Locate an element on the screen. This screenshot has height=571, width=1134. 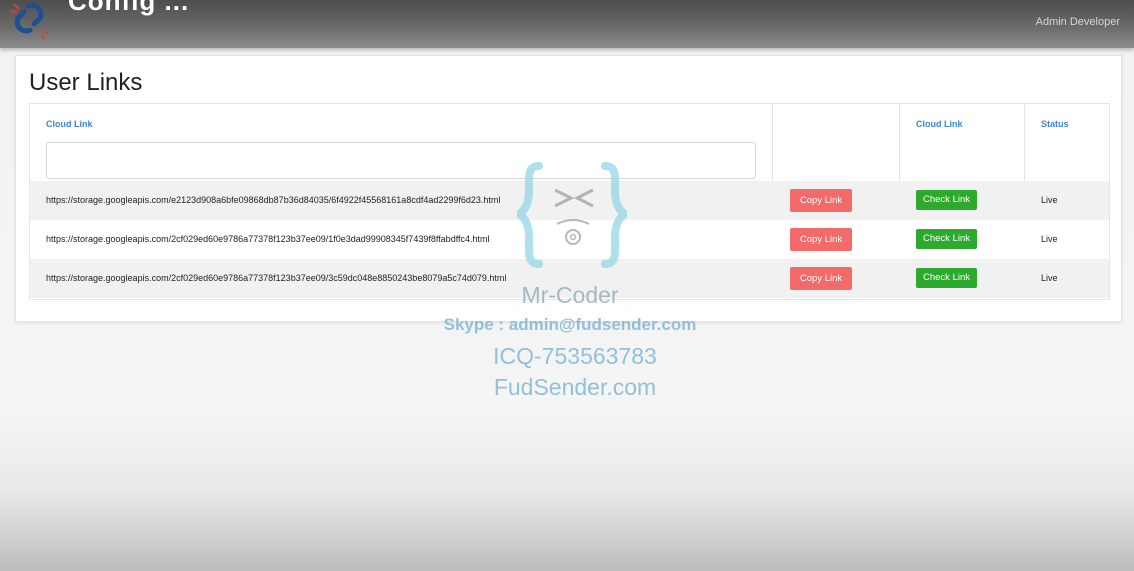
watermark-site: FudSender.com is located at coordinates (575, 387).